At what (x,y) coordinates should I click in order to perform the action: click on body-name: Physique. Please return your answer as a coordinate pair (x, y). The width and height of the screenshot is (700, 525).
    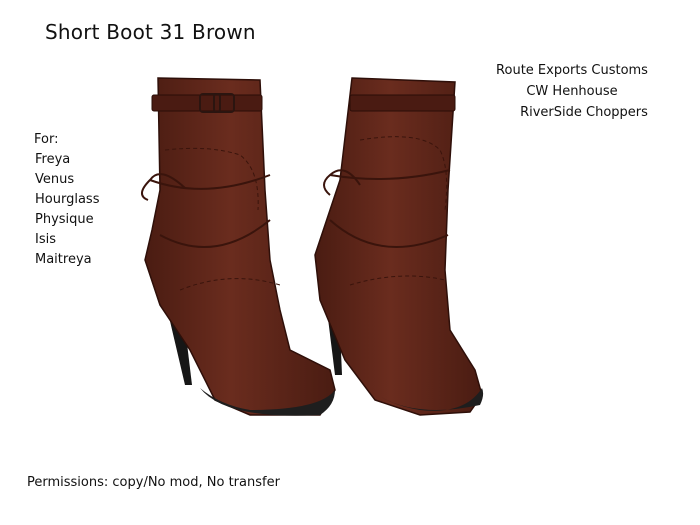
    Looking at the image, I should click on (64, 219).